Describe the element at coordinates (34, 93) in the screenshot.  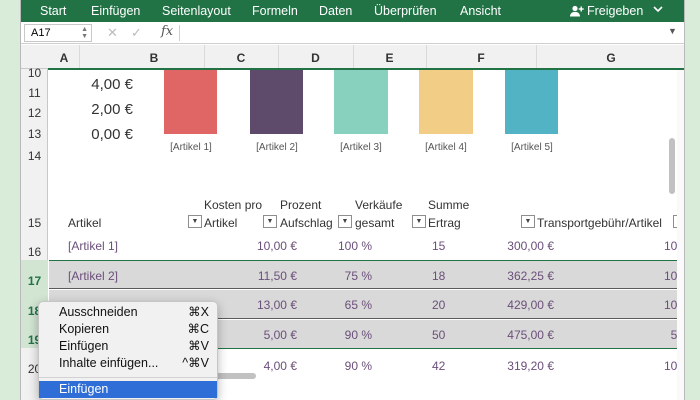
I see `row-header-11: 11` at that location.